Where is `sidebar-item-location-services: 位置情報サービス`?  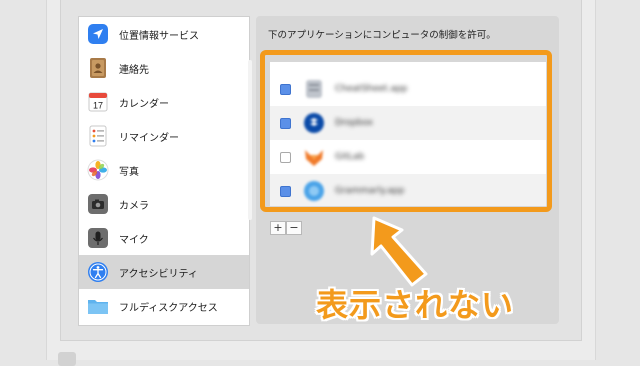
sidebar-item-location-services: 位置情報サービス is located at coordinates (164, 34).